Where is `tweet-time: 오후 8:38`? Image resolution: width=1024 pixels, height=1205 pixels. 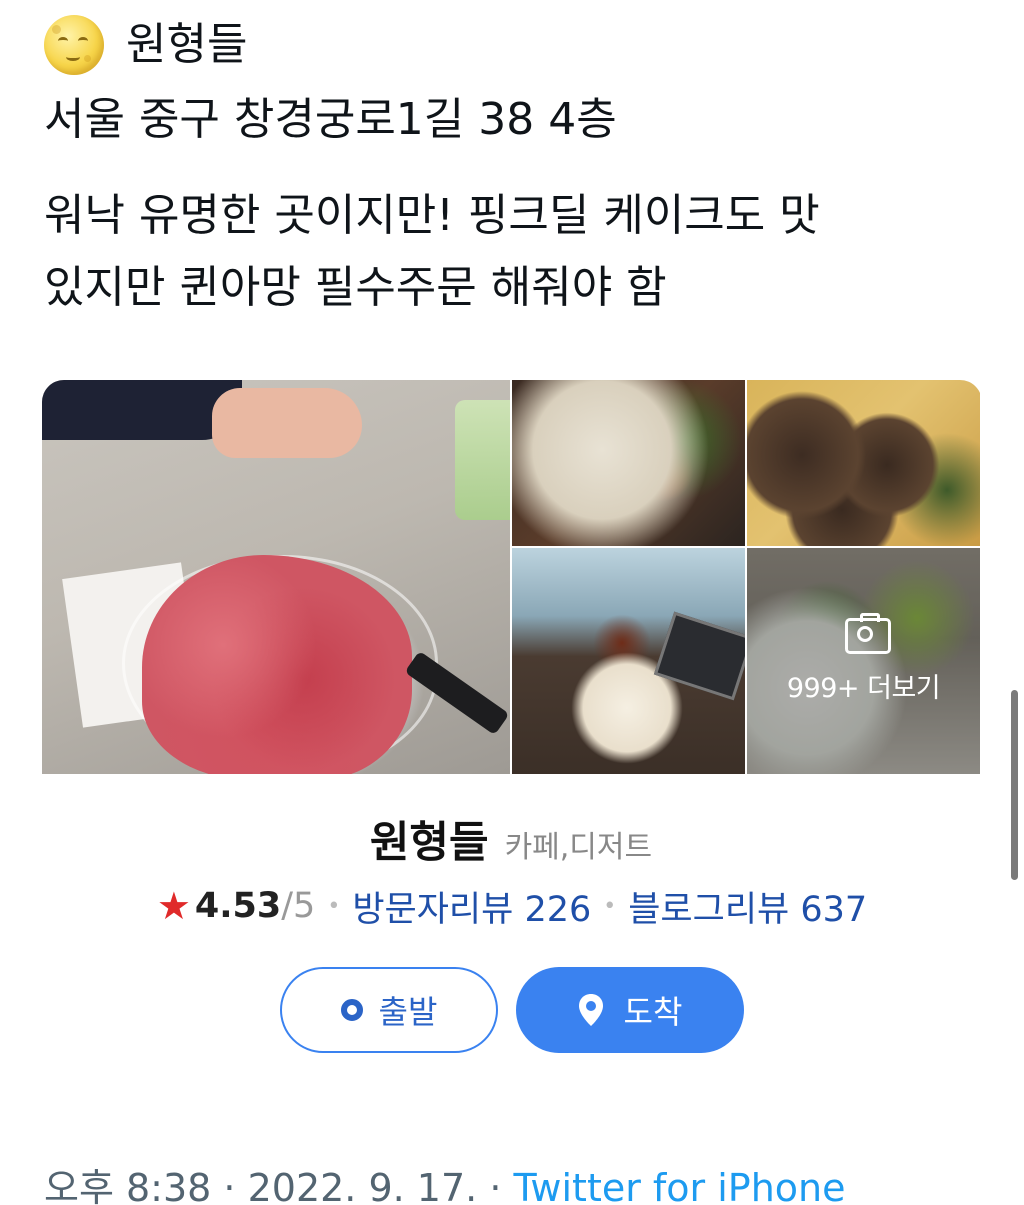 tweet-time: 오후 8:38 is located at coordinates (127, 1185).